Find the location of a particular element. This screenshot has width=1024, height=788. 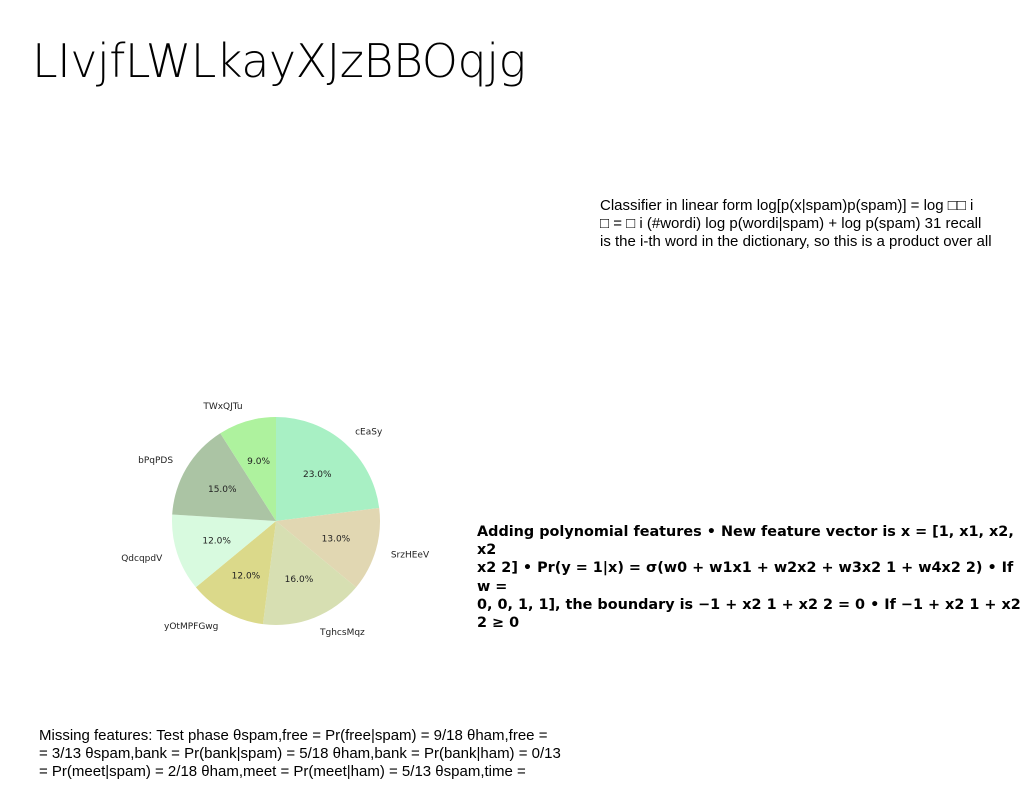

pie-category-label: yOtMPFGwg is located at coordinates (191, 627).